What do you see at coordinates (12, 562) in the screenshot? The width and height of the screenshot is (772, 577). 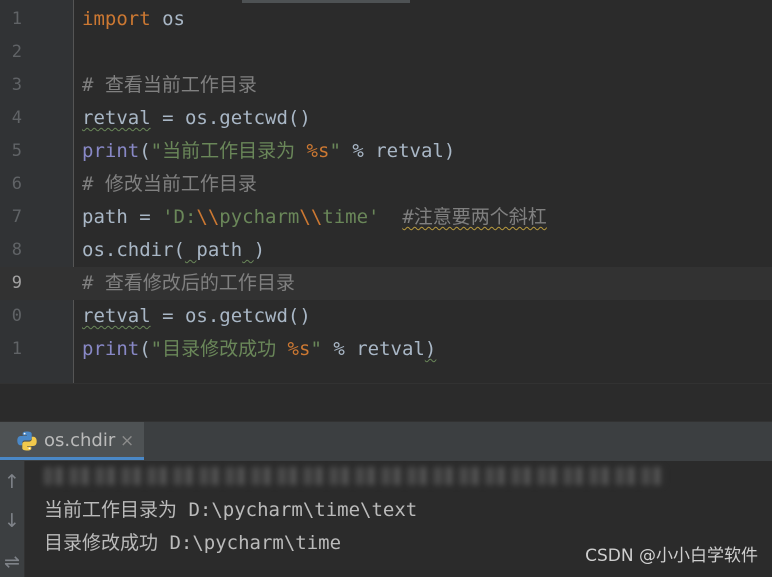 I see `soft-wrap-icon: ⇌` at bounding box center [12, 562].